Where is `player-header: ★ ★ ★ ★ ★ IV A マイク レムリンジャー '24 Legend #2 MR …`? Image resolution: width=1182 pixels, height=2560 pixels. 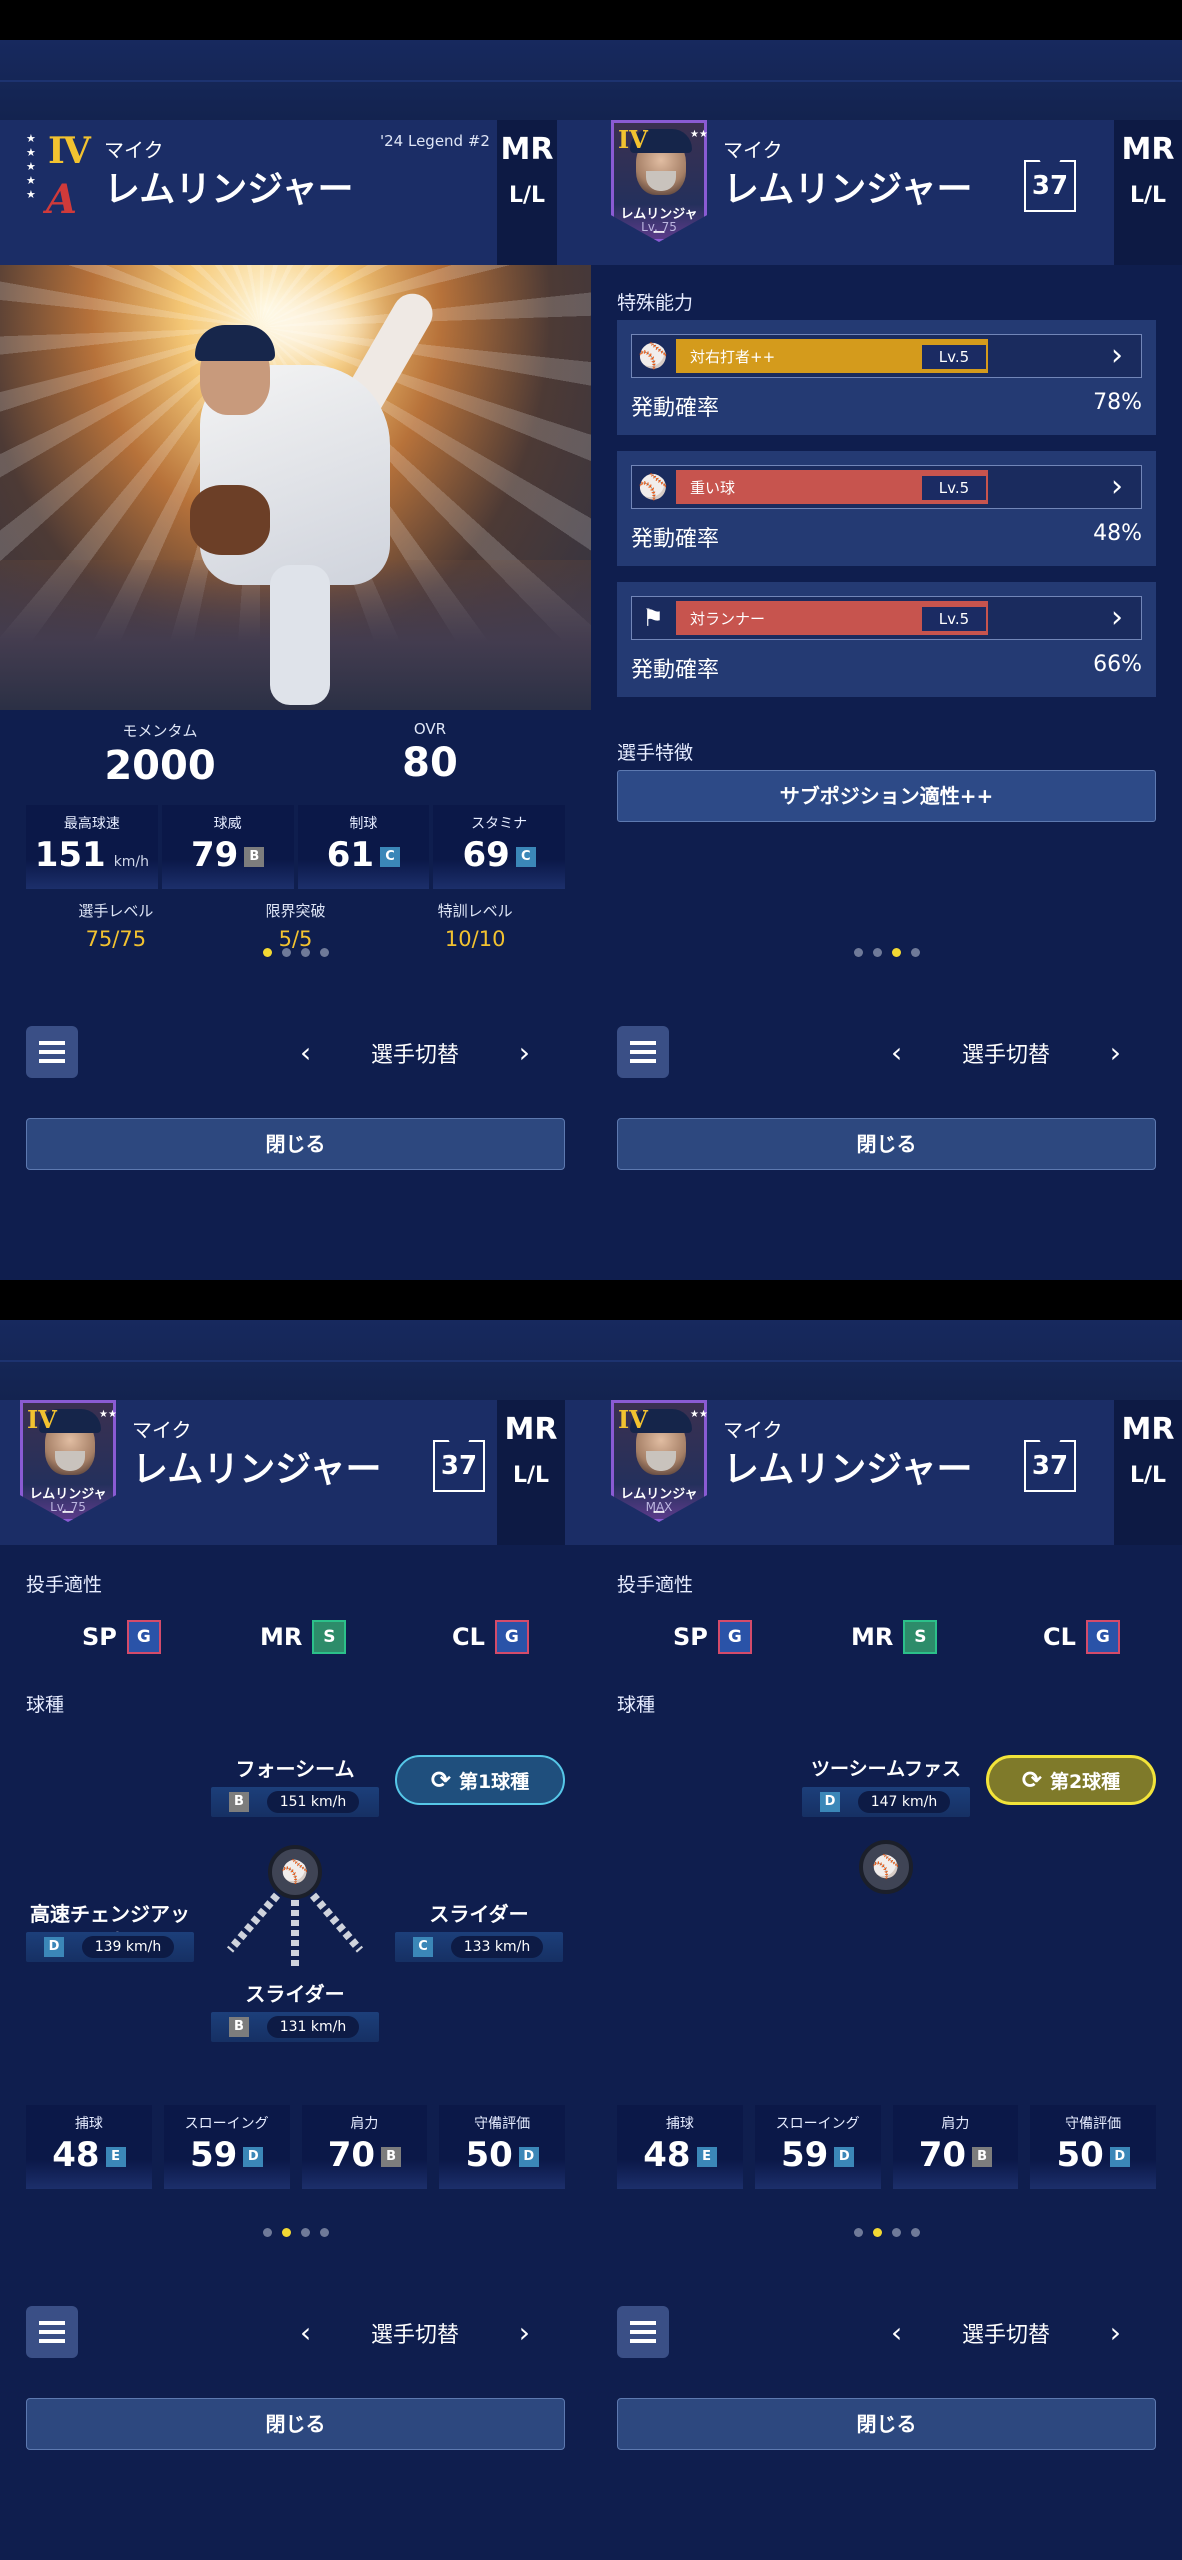 player-header: ★ ★ ★ ★ ★ IV A マイク レムリンジャー '24 Legend #2 MR … is located at coordinates (295, 192).